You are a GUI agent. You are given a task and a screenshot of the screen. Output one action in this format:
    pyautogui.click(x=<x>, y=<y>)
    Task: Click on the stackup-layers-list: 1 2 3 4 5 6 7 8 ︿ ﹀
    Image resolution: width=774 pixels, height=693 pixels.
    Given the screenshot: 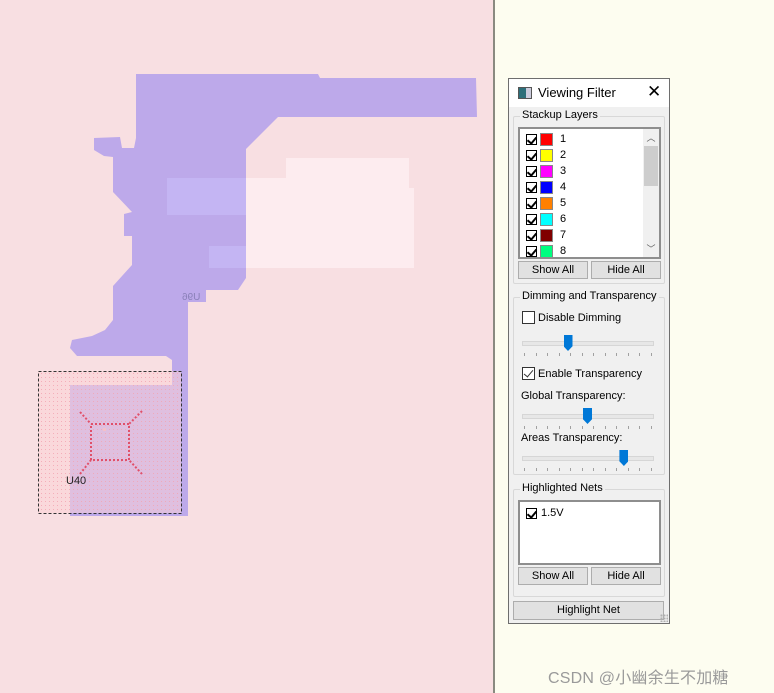 What is the action you would take?
    pyautogui.click(x=589, y=193)
    